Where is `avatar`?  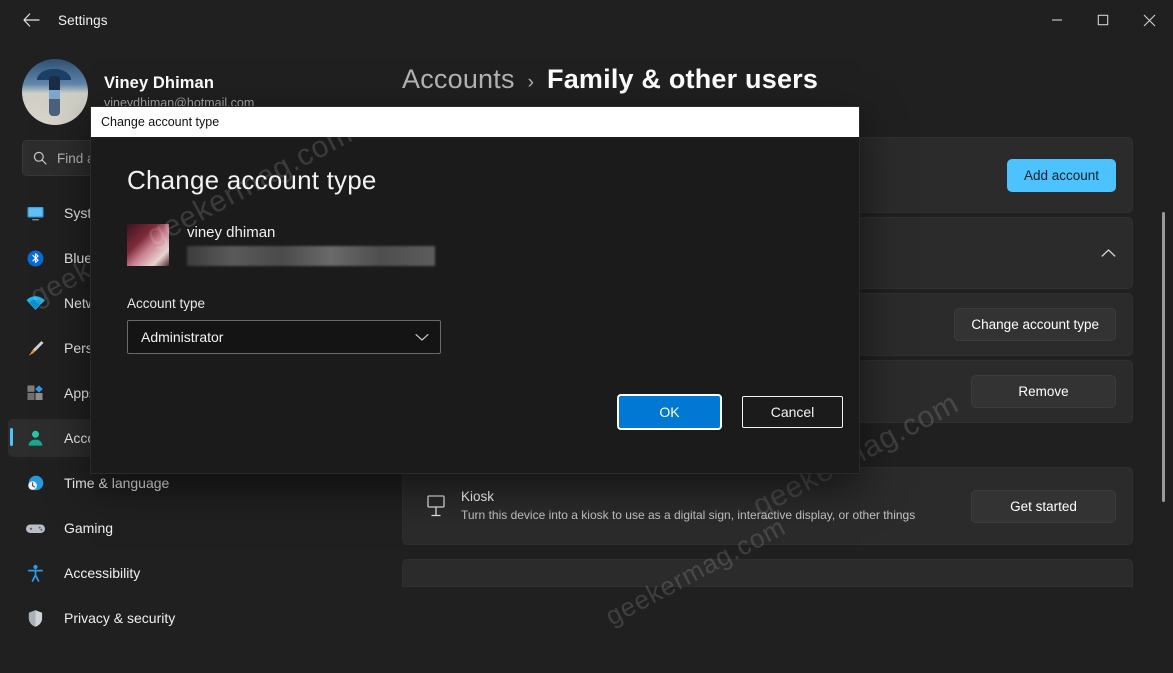
avatar is located at coordinates (55, 92).